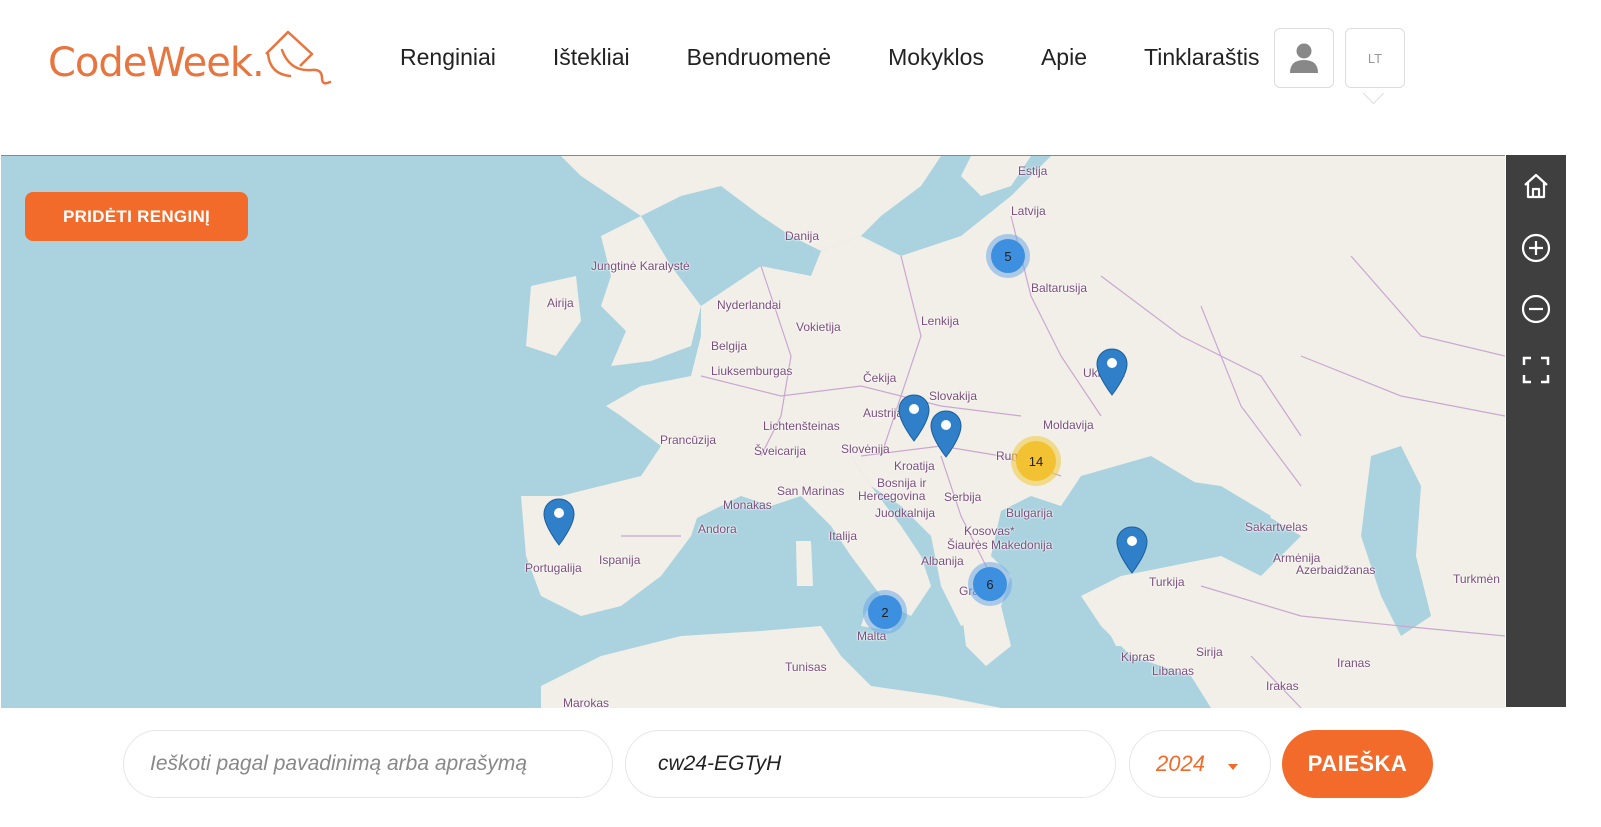  I want to click on zoom-out-button, so click(1536, 309).